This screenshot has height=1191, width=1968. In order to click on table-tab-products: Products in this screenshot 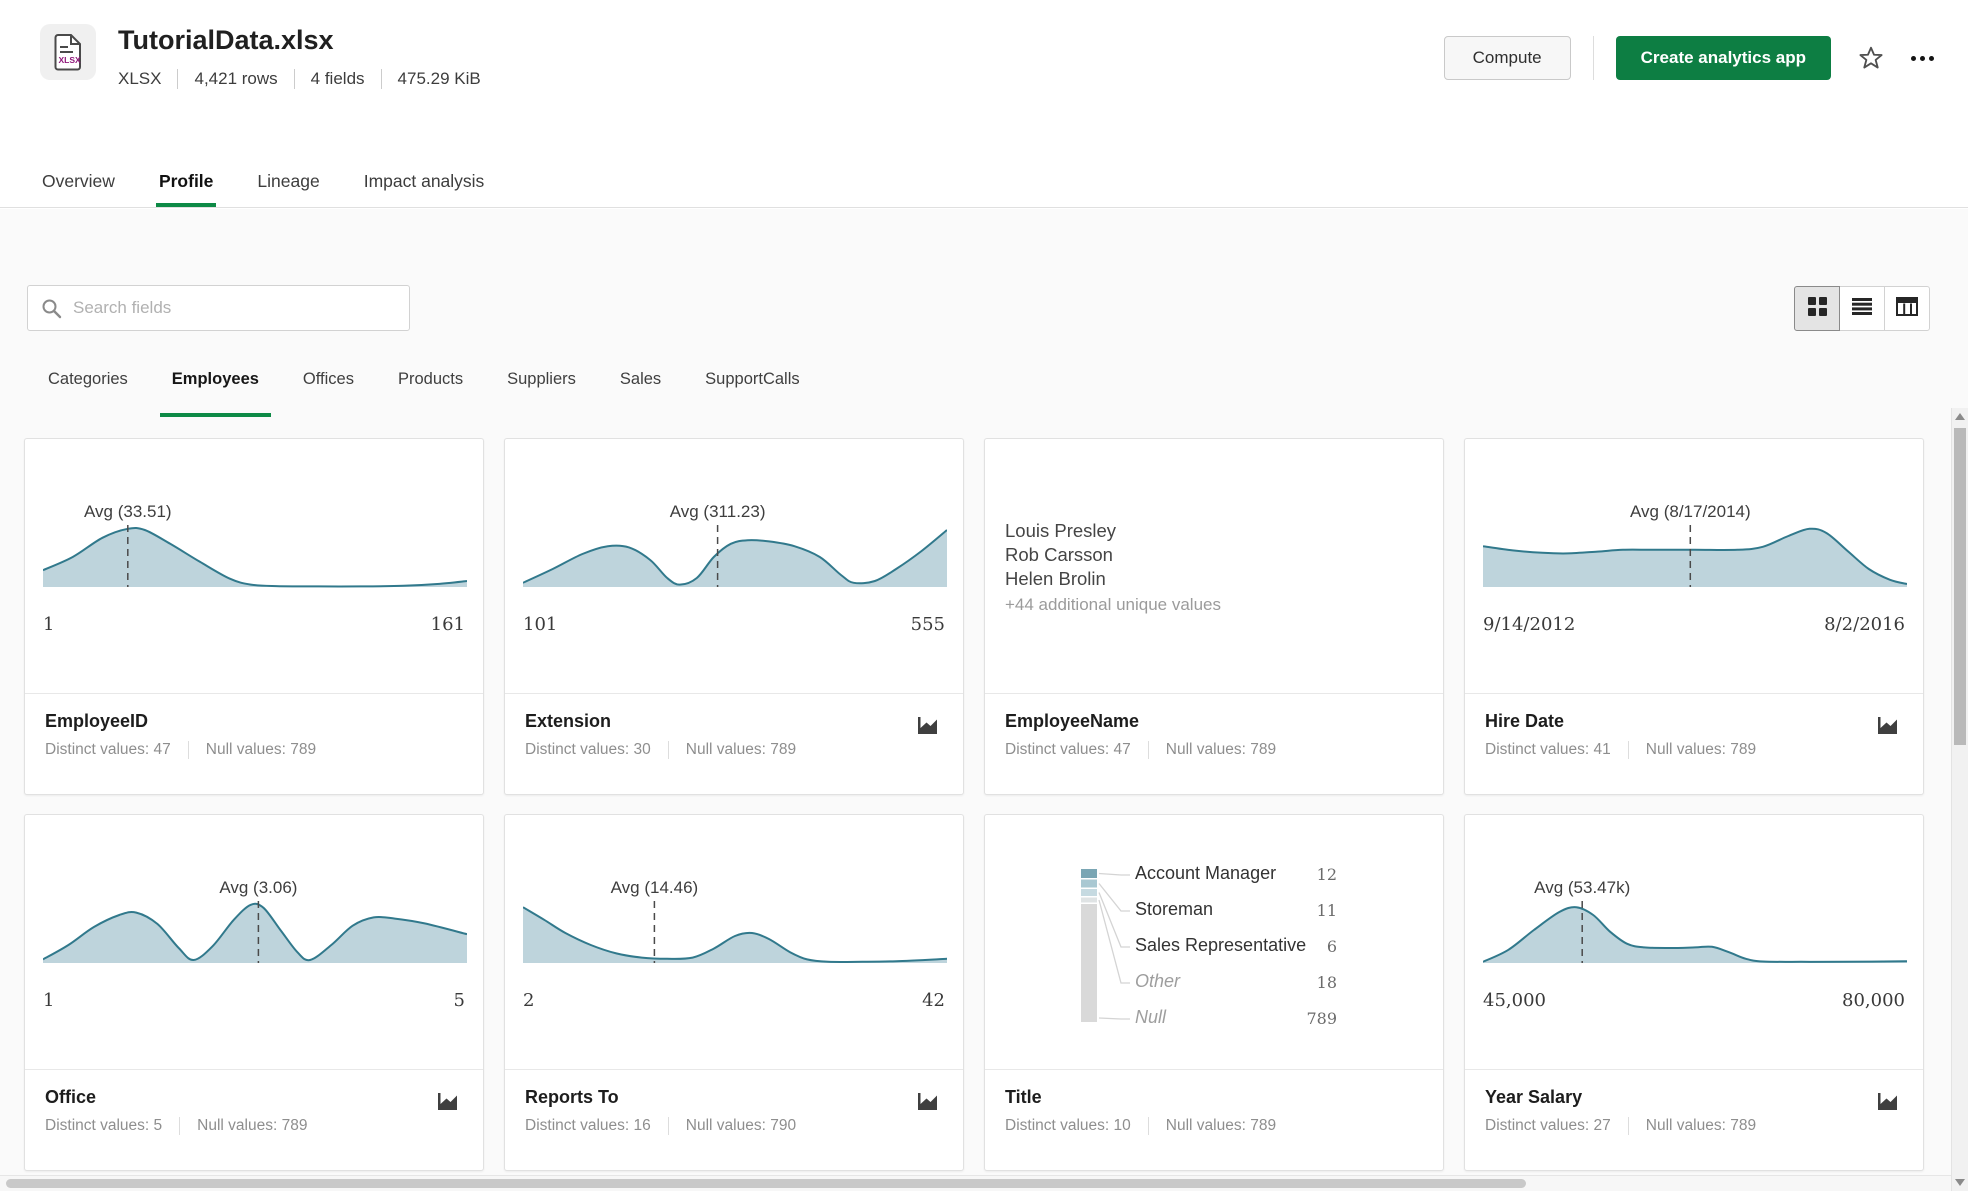, I will do `click(430, 393)`.